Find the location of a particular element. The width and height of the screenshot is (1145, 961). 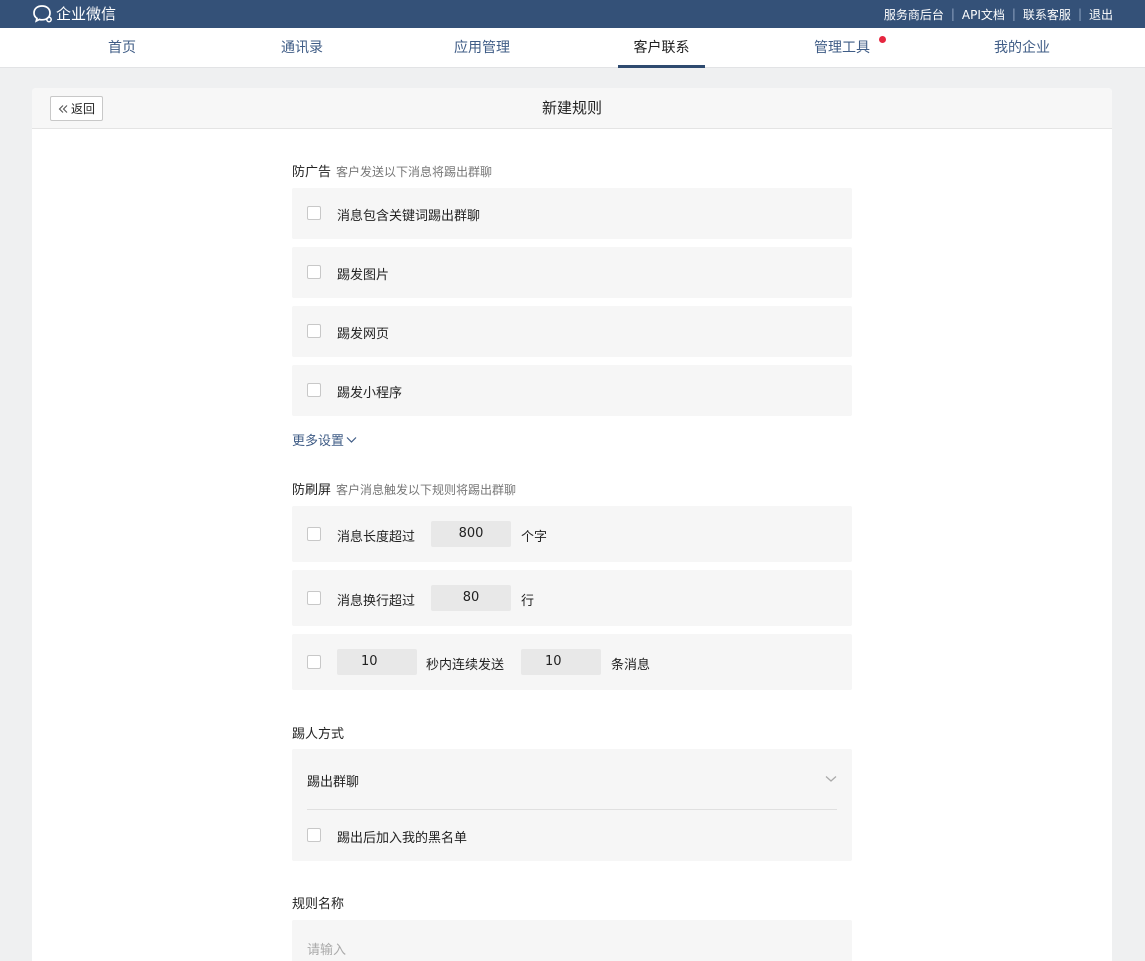

anti-spam-heading: 防刷屏 客户消息触发以下规则将踢出群聊 is located at coordinates (404, 488).